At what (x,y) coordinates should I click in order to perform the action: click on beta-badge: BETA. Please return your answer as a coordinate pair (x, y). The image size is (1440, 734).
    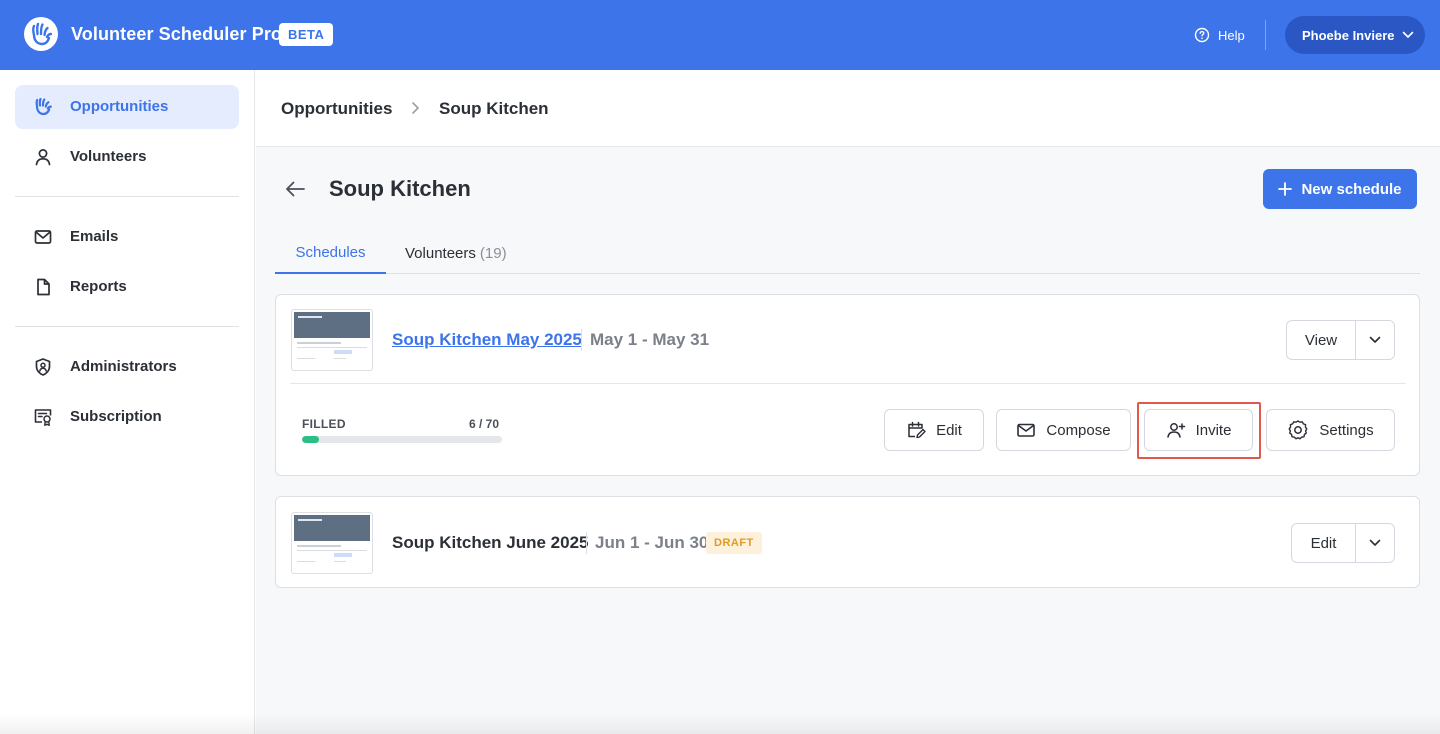
    Looking at the image, I should click on (306, 34).